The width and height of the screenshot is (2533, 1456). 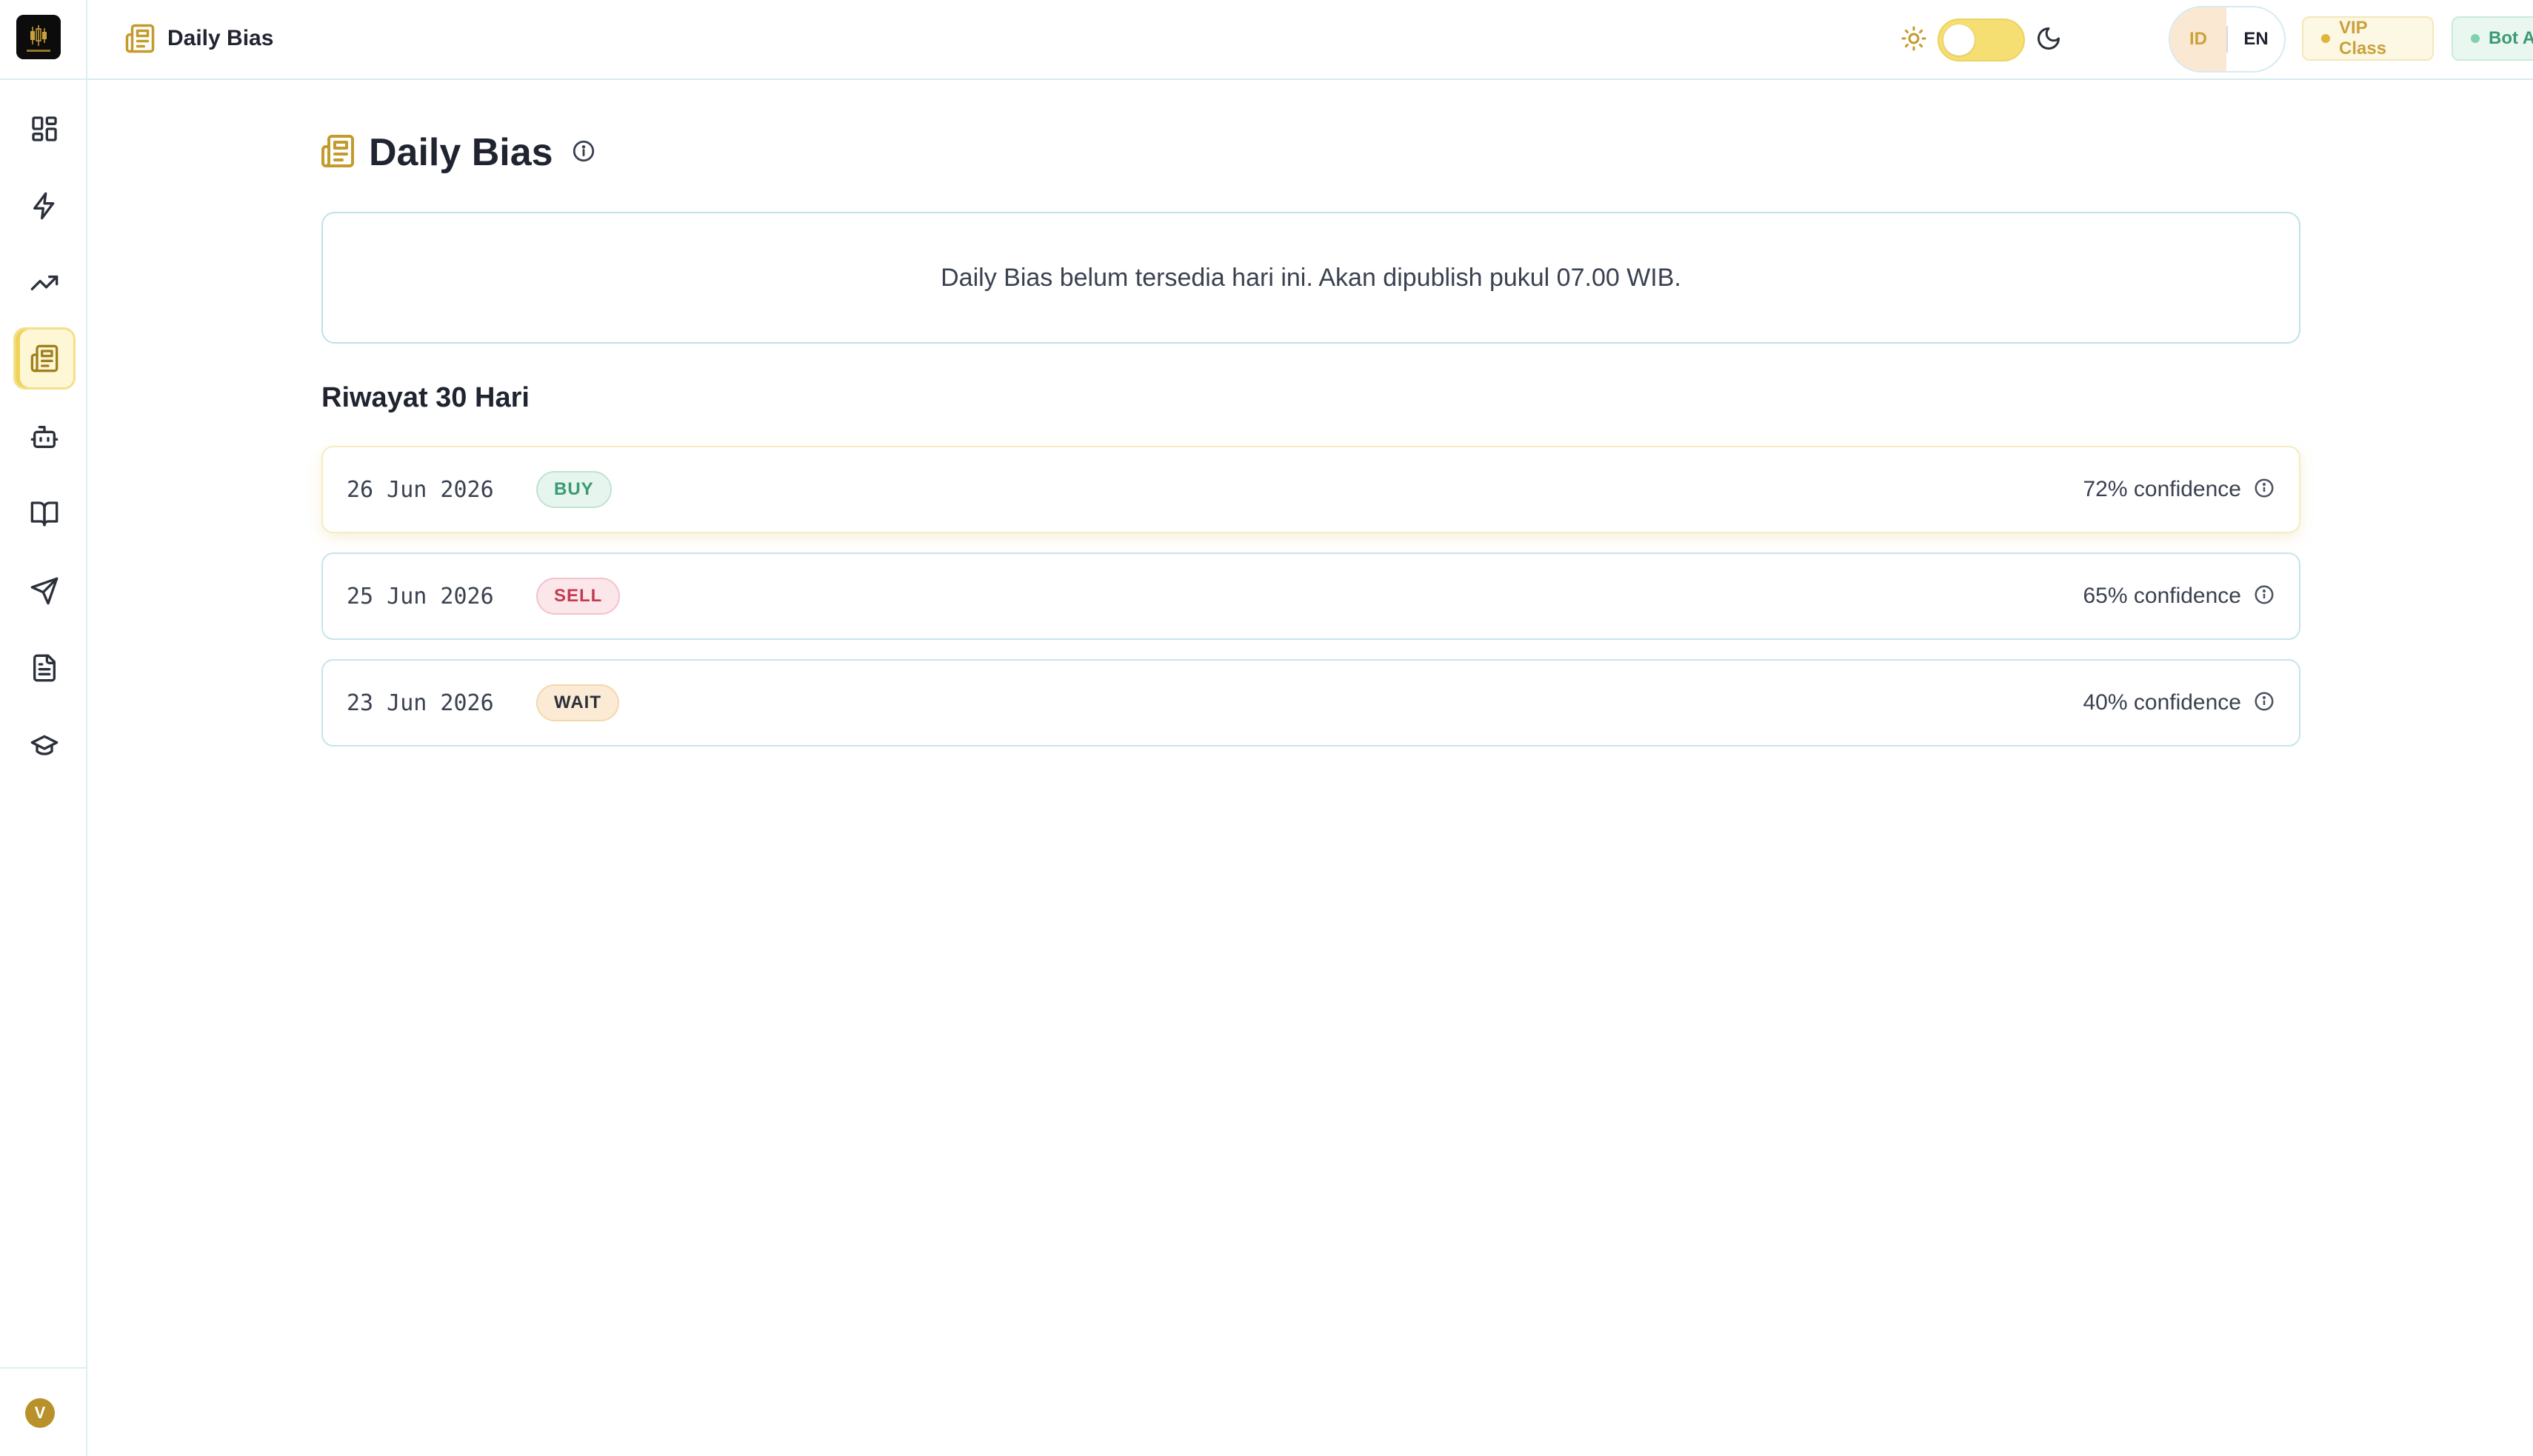 What do you see at coordinates (2048, 40) in the screenshot?
I see `moon-icon` at bounding box center [2048, 40].